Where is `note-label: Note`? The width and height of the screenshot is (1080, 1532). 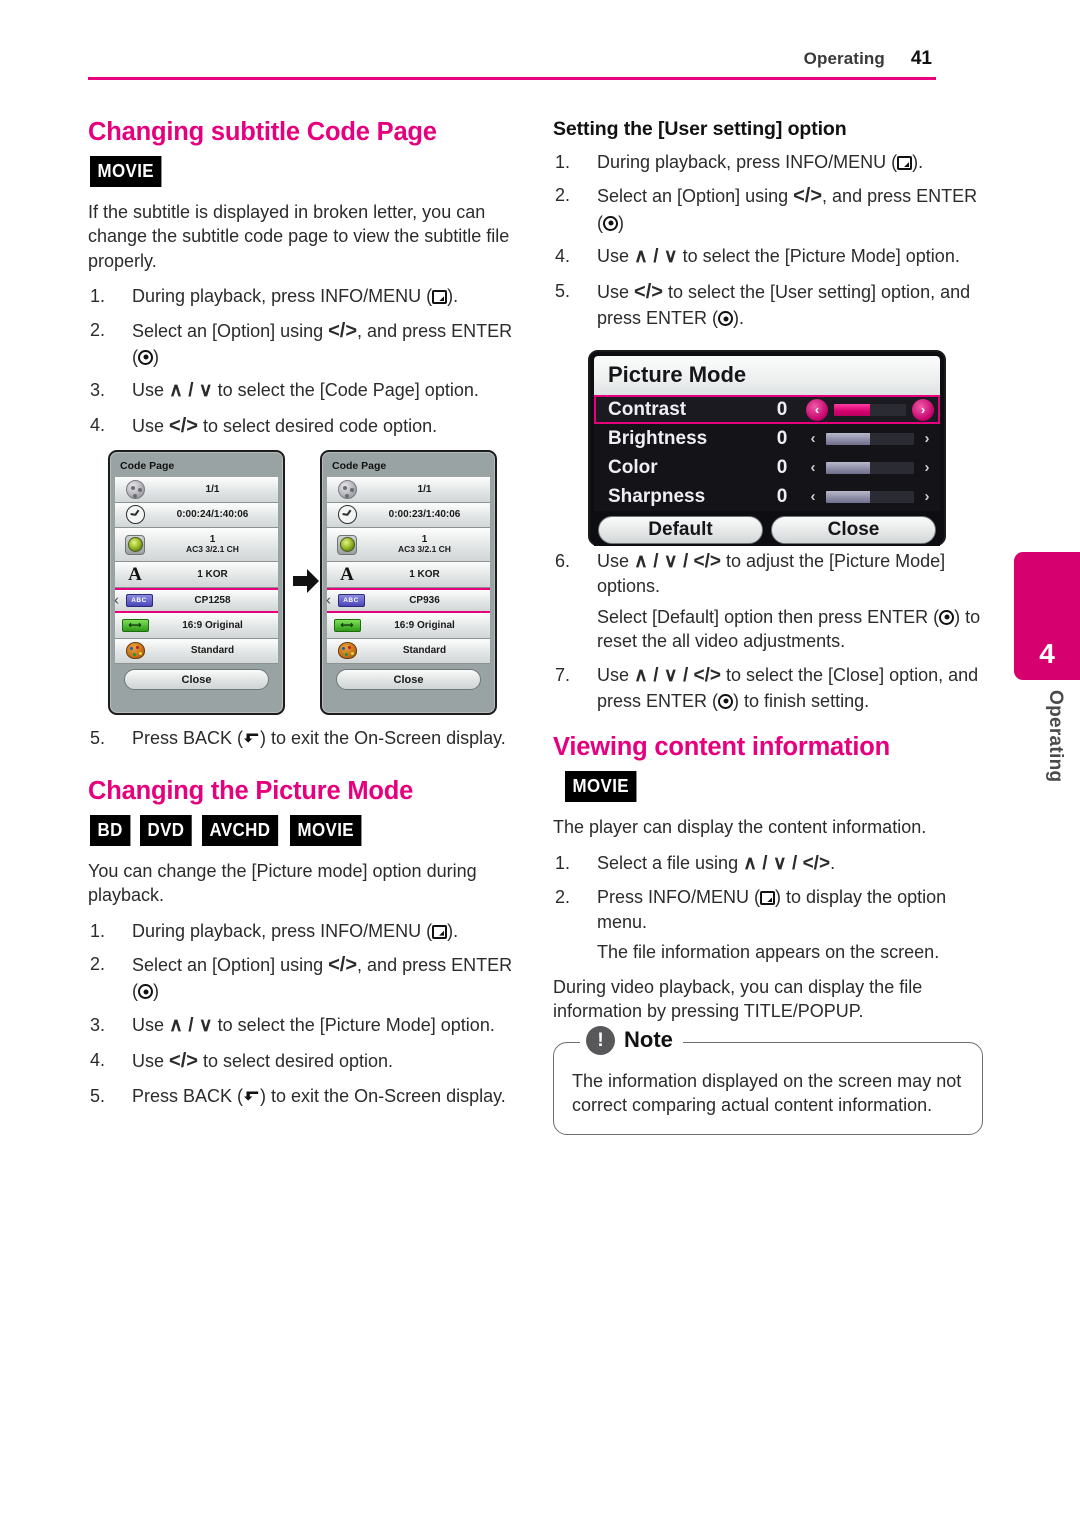 note-label: Note is located at coordinates (648, 1040).